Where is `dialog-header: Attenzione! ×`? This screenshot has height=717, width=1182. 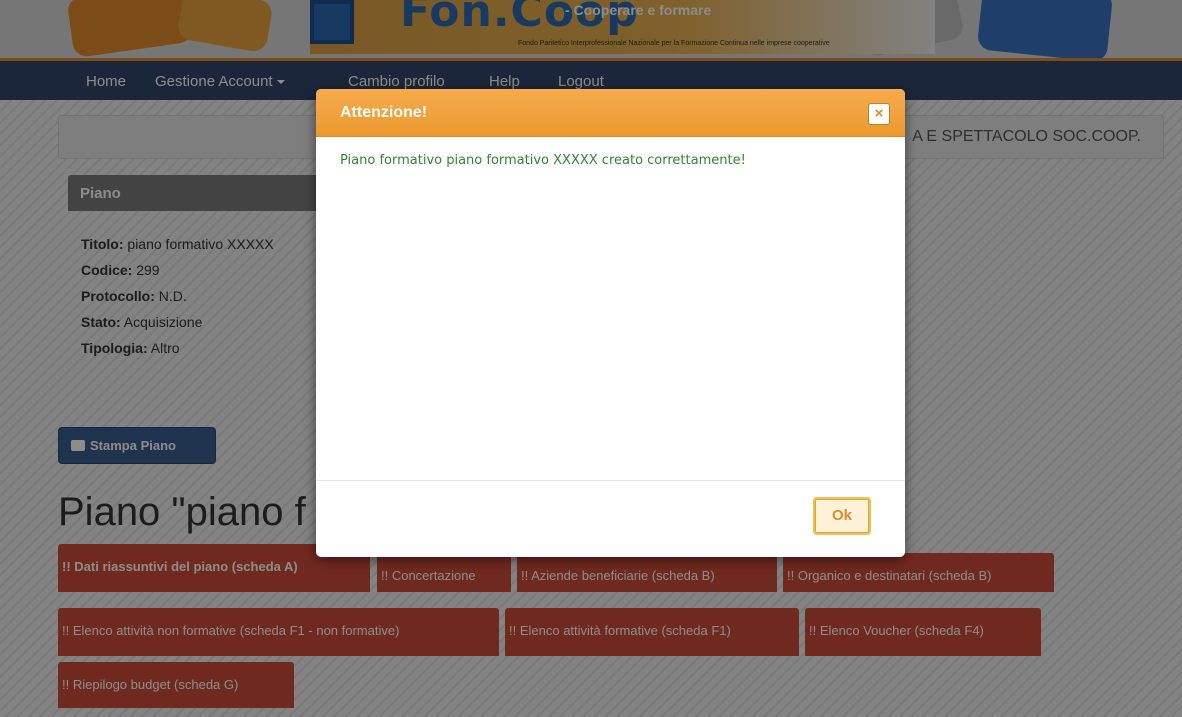 dialog-header: Attenzione! × is located at coordinates (610, 113).